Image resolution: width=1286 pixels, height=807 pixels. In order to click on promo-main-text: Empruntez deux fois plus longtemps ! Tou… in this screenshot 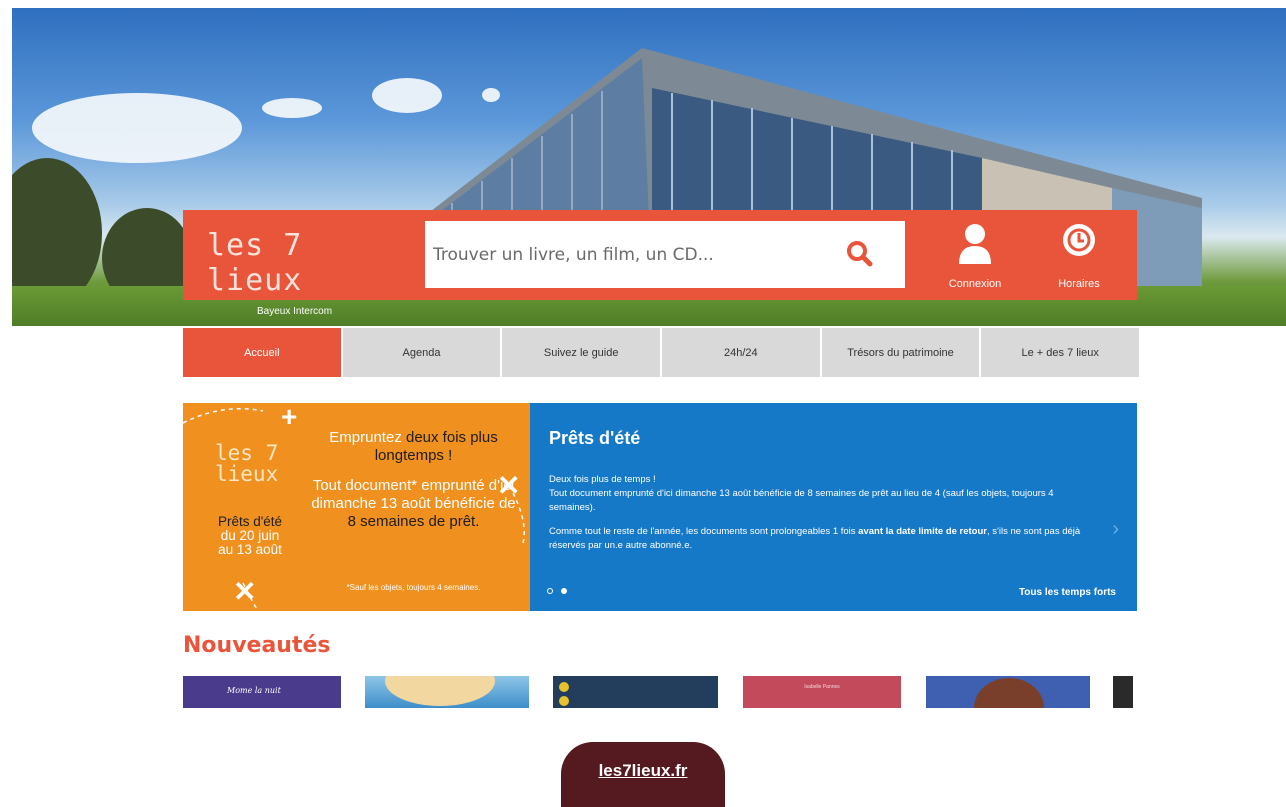, I will do `click(413, 486)`.